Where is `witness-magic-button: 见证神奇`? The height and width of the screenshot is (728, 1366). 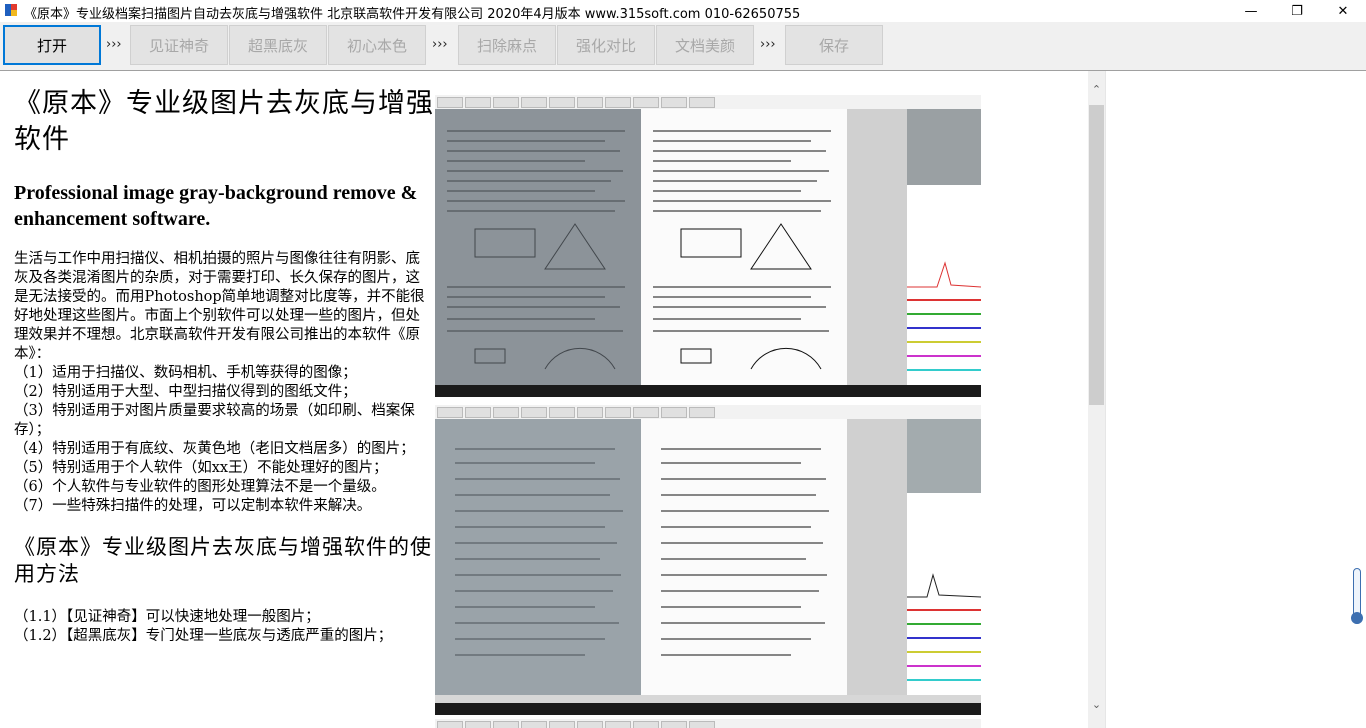 witness-magic-button: 见证神奇 is located at coordinates (179, 45).